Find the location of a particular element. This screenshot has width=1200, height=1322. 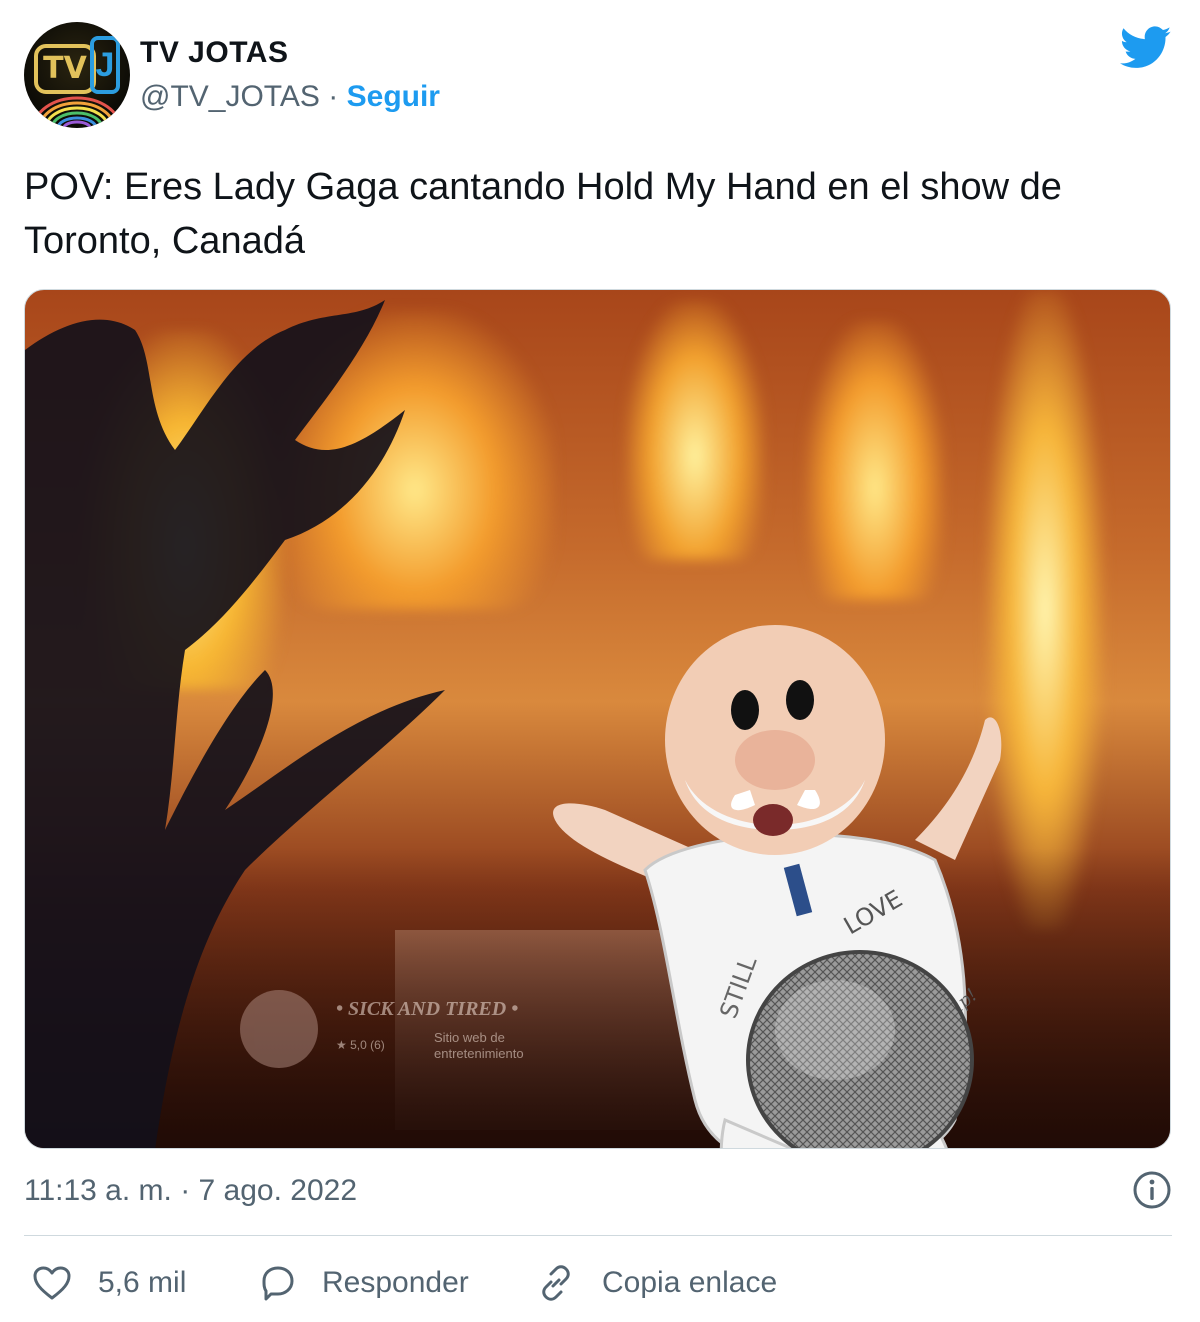

tweet-actions: 5,6 mil Responder Copia enlace is located at coordinates (599, 1283).